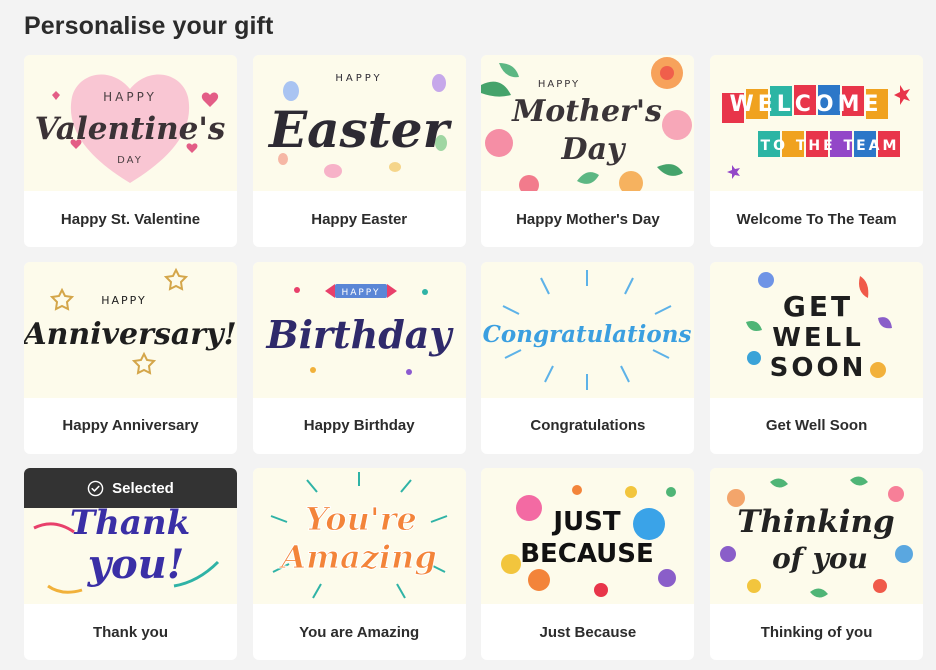 Image resolution: width=936 pixels, height=670 pixels. Describe the element at coordinates (588, 219) in the screenshot. I see `card-label: Happy Mother's Day` at that location.